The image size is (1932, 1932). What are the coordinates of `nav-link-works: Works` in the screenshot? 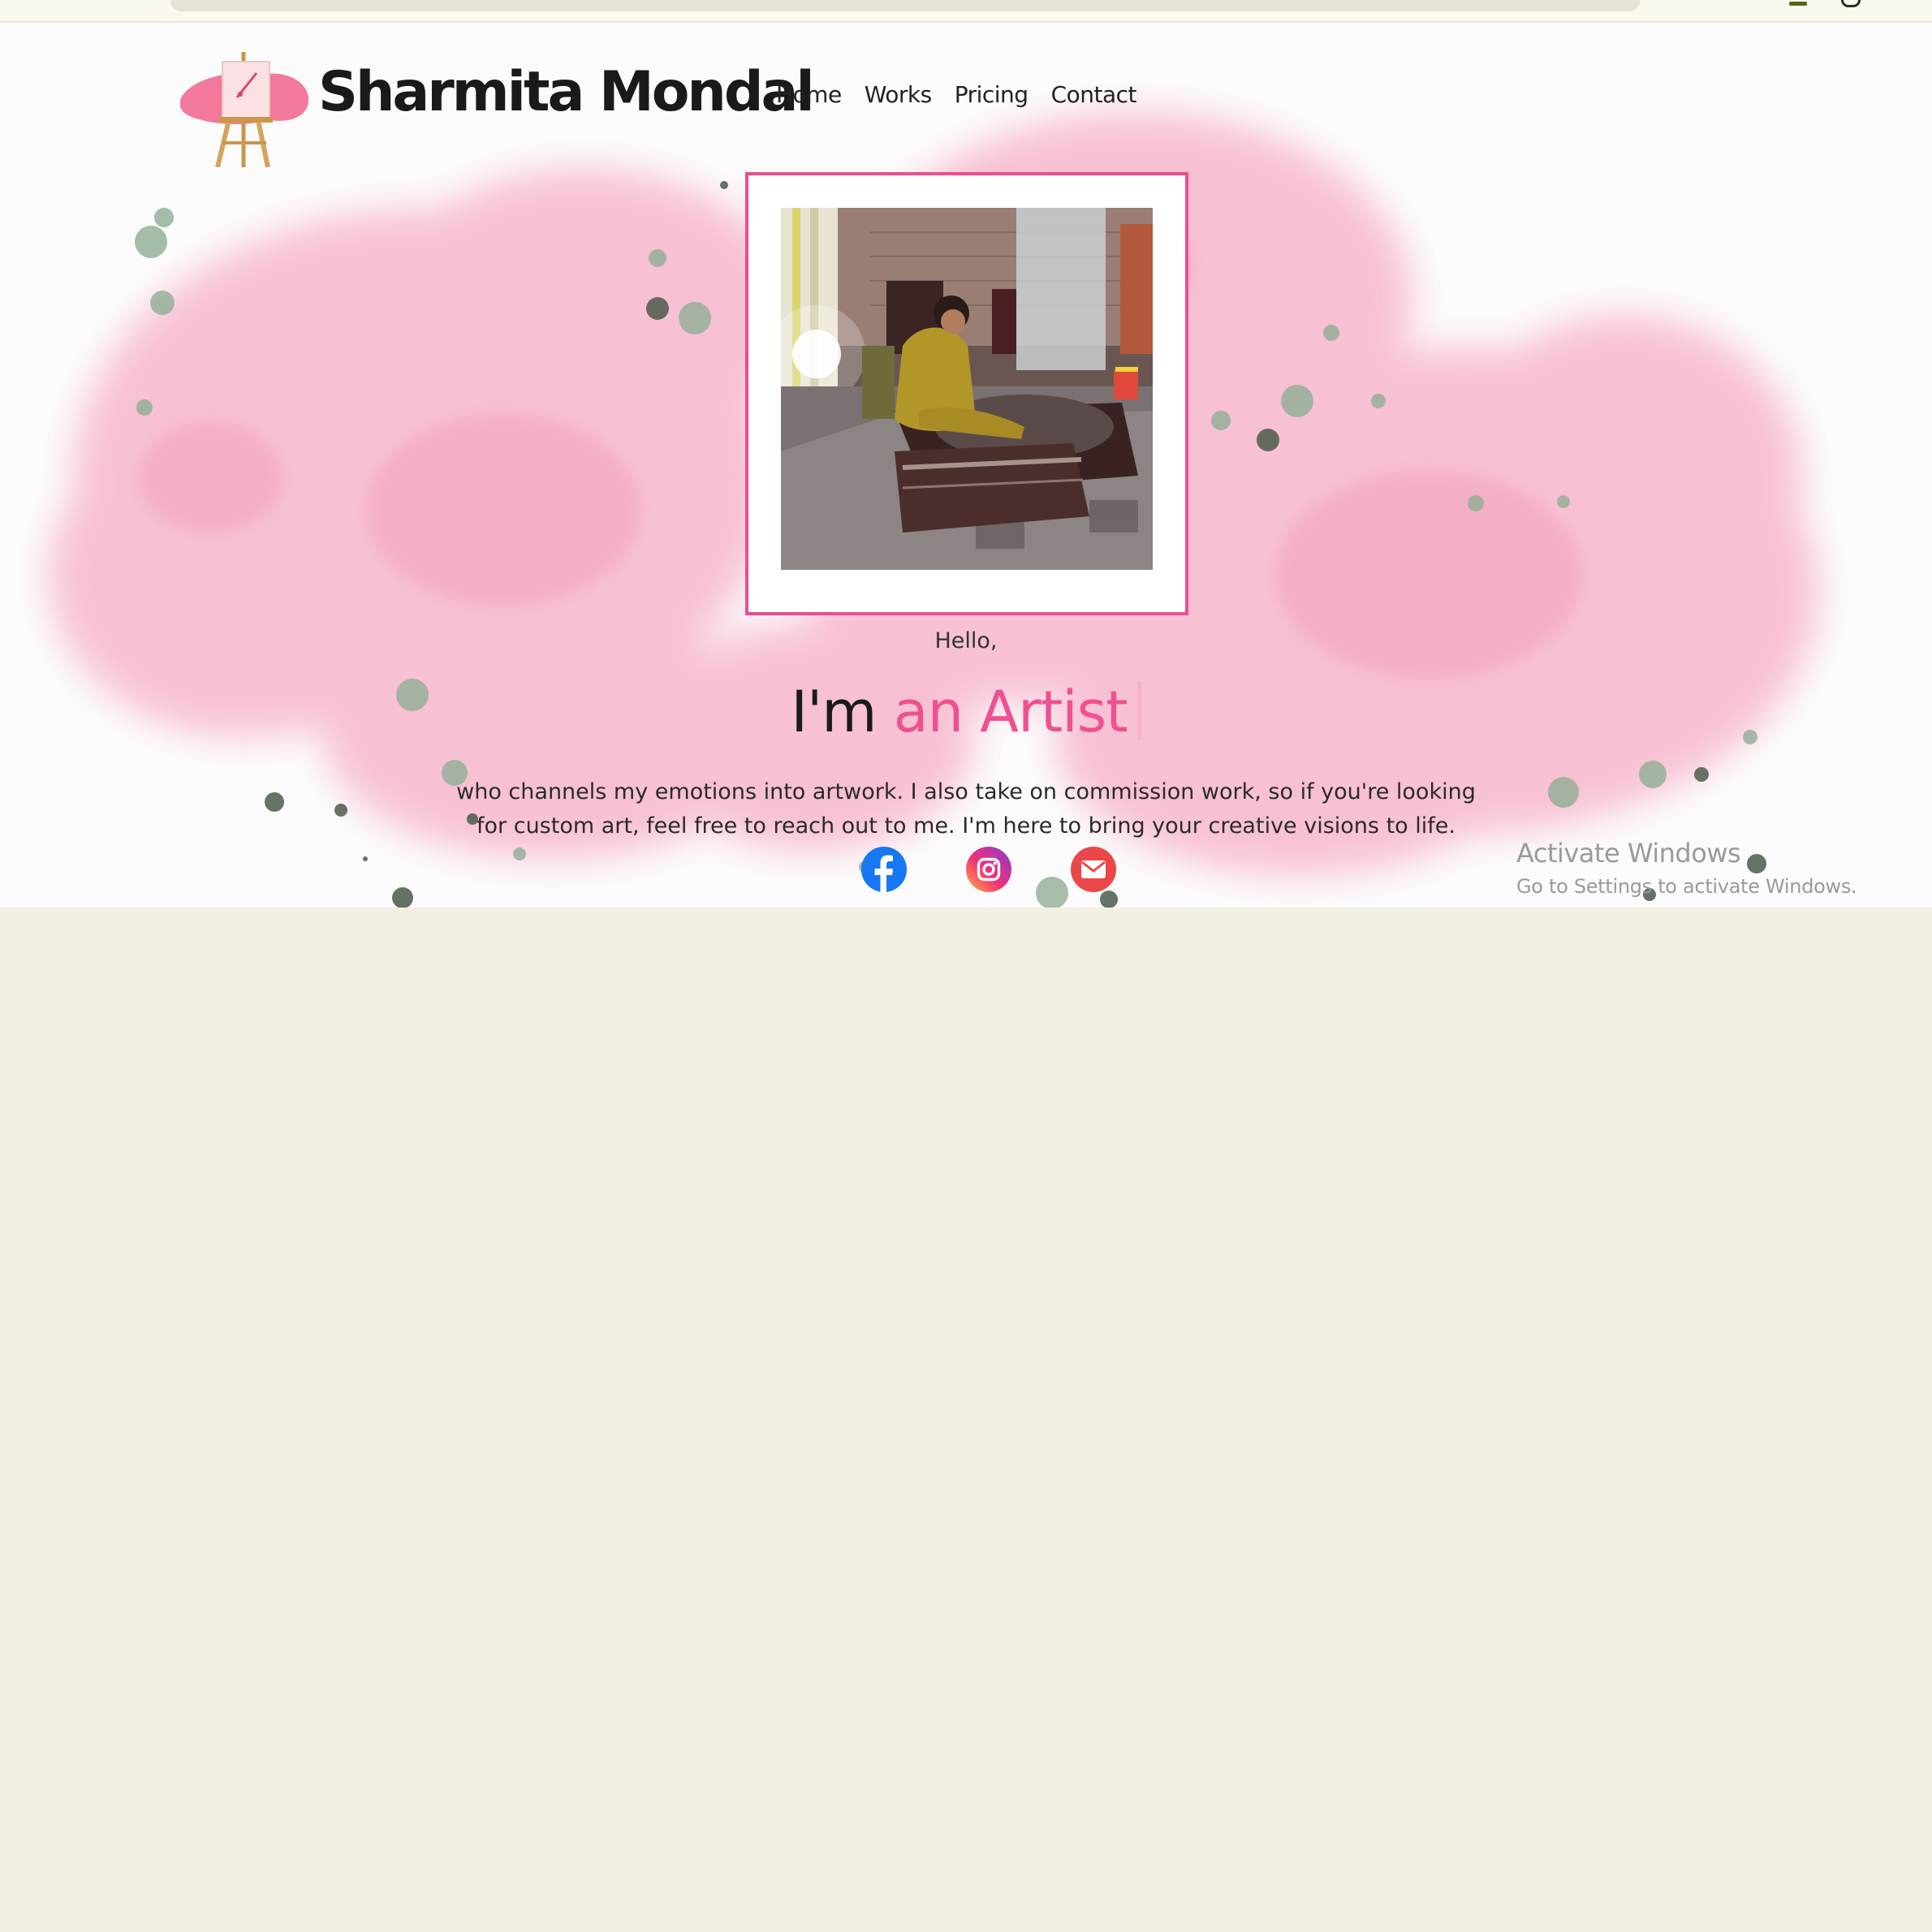 It's located at (899, 94).